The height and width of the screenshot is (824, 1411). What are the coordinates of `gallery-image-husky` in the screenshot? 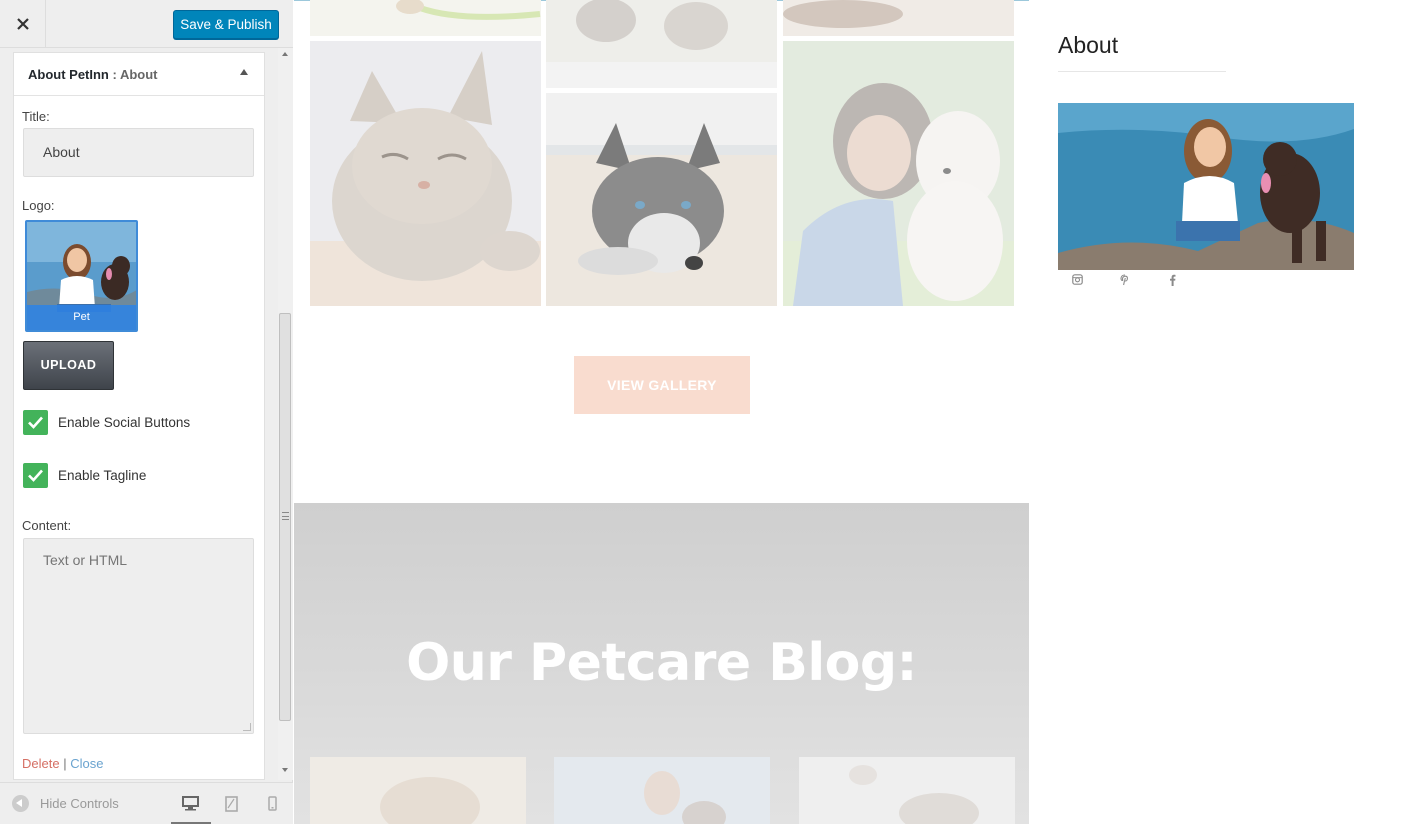 It's located at (661, 199).